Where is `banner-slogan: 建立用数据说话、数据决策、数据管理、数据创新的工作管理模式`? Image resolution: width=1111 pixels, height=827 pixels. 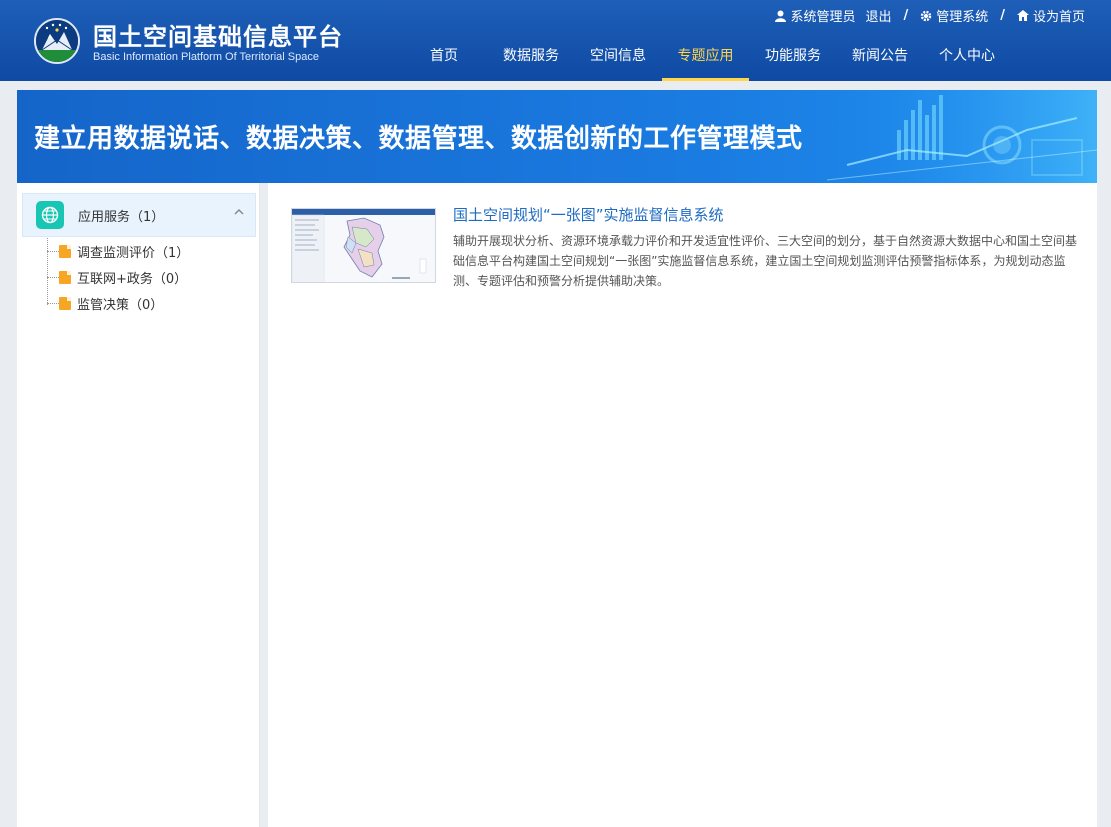
banner-slogan: 建立用数据说话、数据决策、数据管理、数据创新的工作管理模式 is located at coordinates (418, 139).